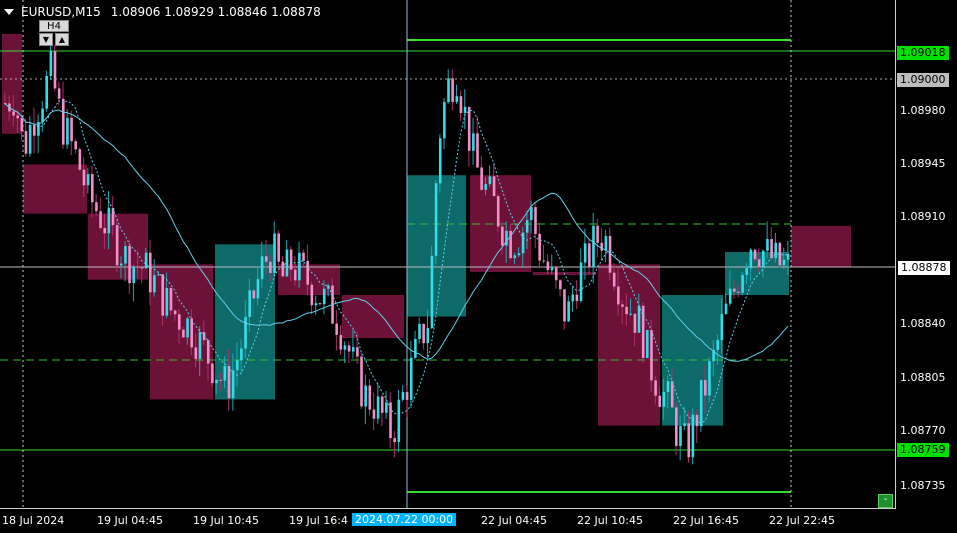 This screenshot has width=957, height=533. What do you see at coordinates (62, 39) in the screenshot?
I see `timeframe-up-button: ▲` at bounding box center [62, 39].